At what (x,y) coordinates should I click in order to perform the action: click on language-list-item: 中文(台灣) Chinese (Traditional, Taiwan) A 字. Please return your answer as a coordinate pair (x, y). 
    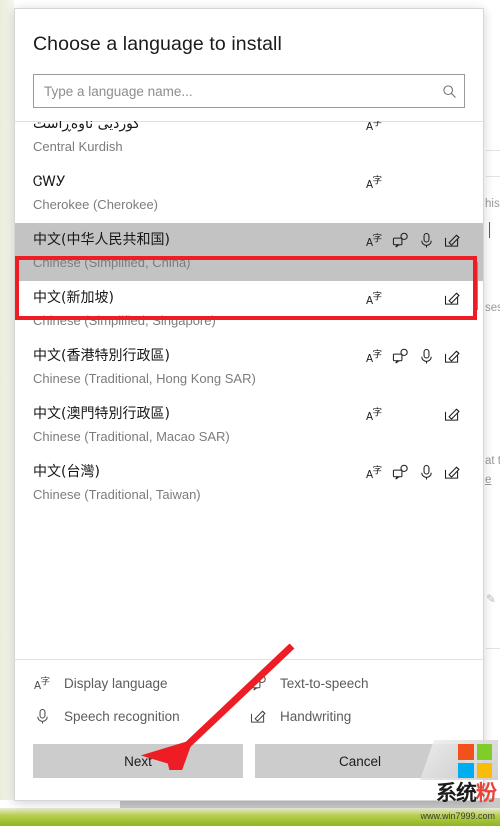
    Looking at the image, I should click on (249, 484).